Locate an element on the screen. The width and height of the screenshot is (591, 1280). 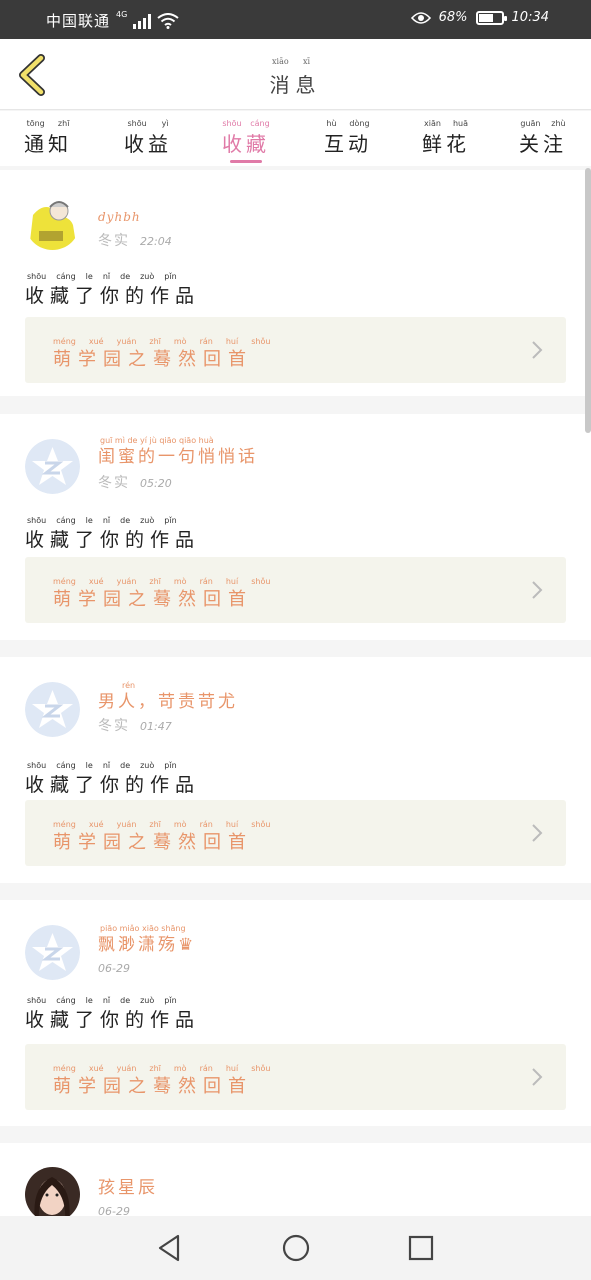
status-left: 中国联通 4G is located at coordinates (112, 20).